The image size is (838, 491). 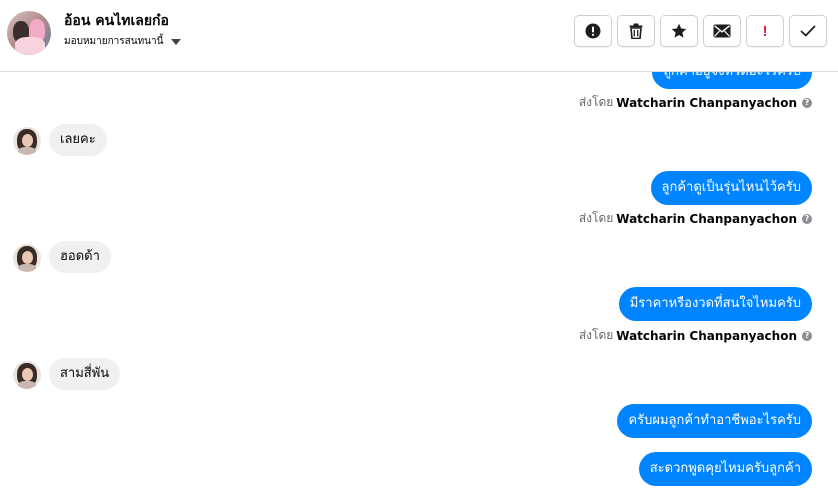 I want to click on mark-unread-button, so click(x=722, y=31).